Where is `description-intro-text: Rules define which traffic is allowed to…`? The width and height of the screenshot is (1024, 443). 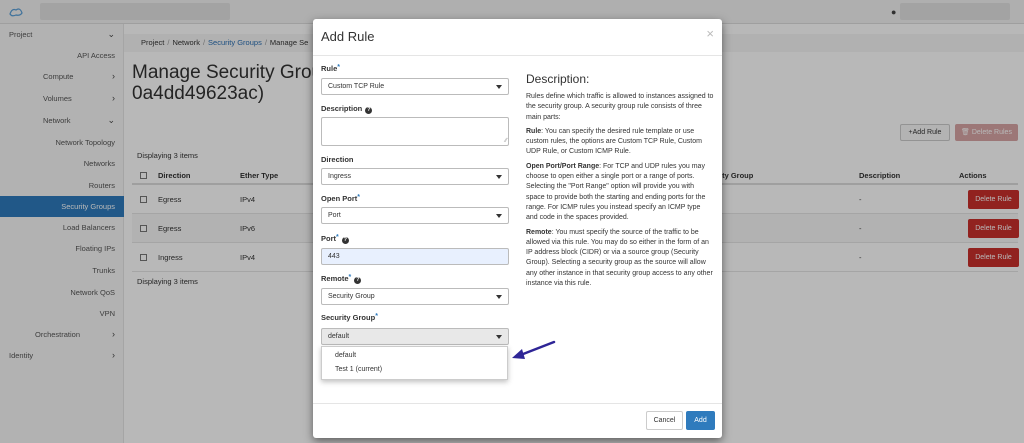
description-intro-text: Rules define which traffic is allowed to… is located at coordinates (620, 107).